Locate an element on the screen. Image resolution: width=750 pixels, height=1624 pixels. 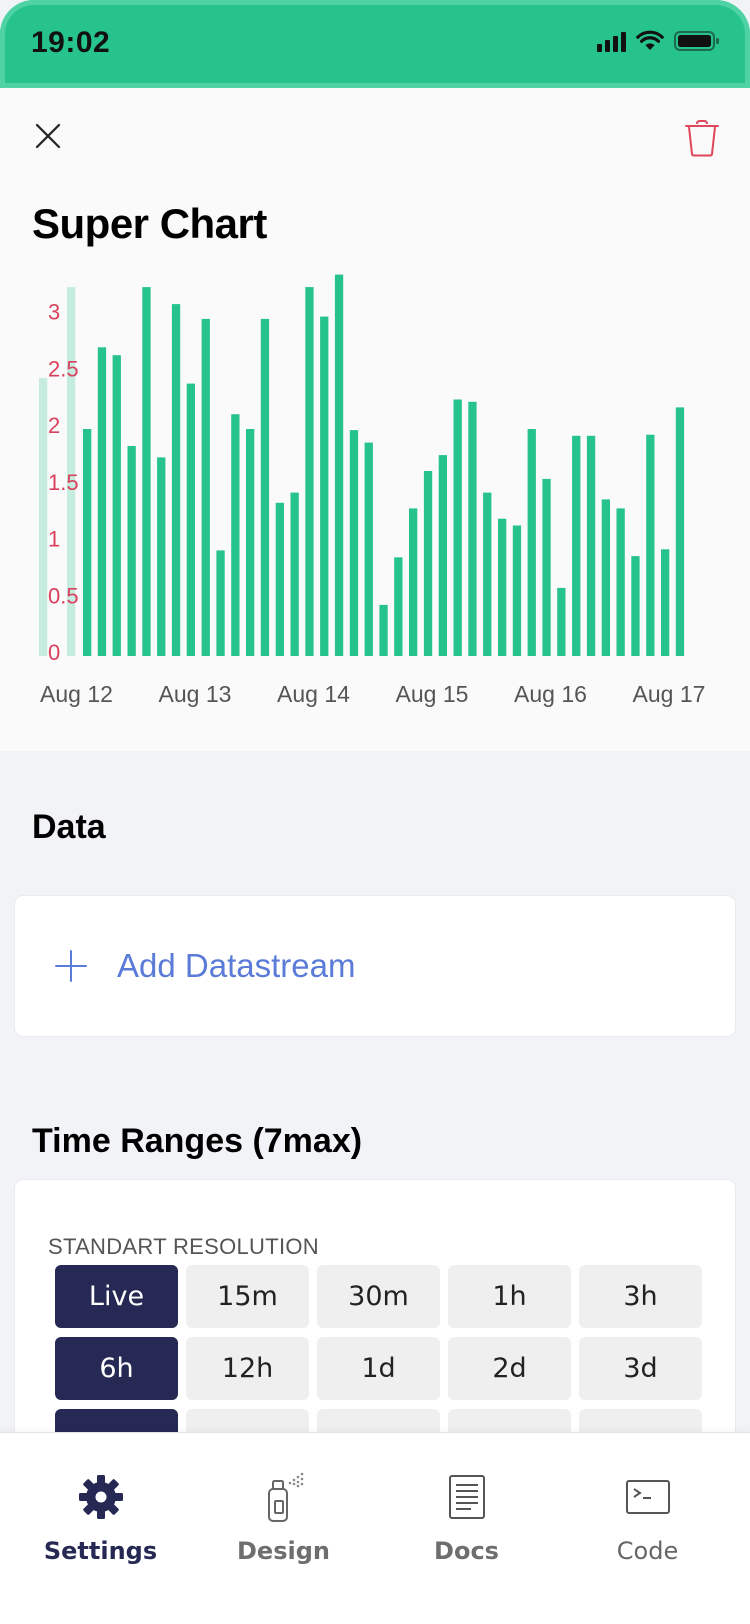
time-range-button: 3h is located at coordinates (640, 1296).